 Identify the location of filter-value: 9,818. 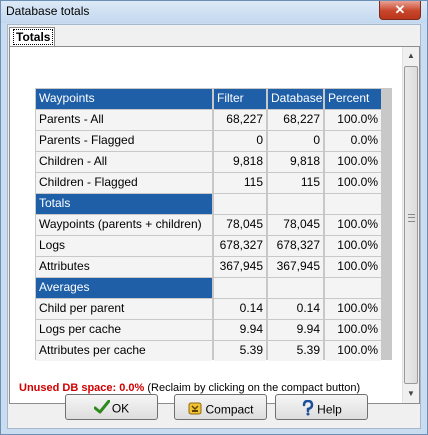
(240, 162).